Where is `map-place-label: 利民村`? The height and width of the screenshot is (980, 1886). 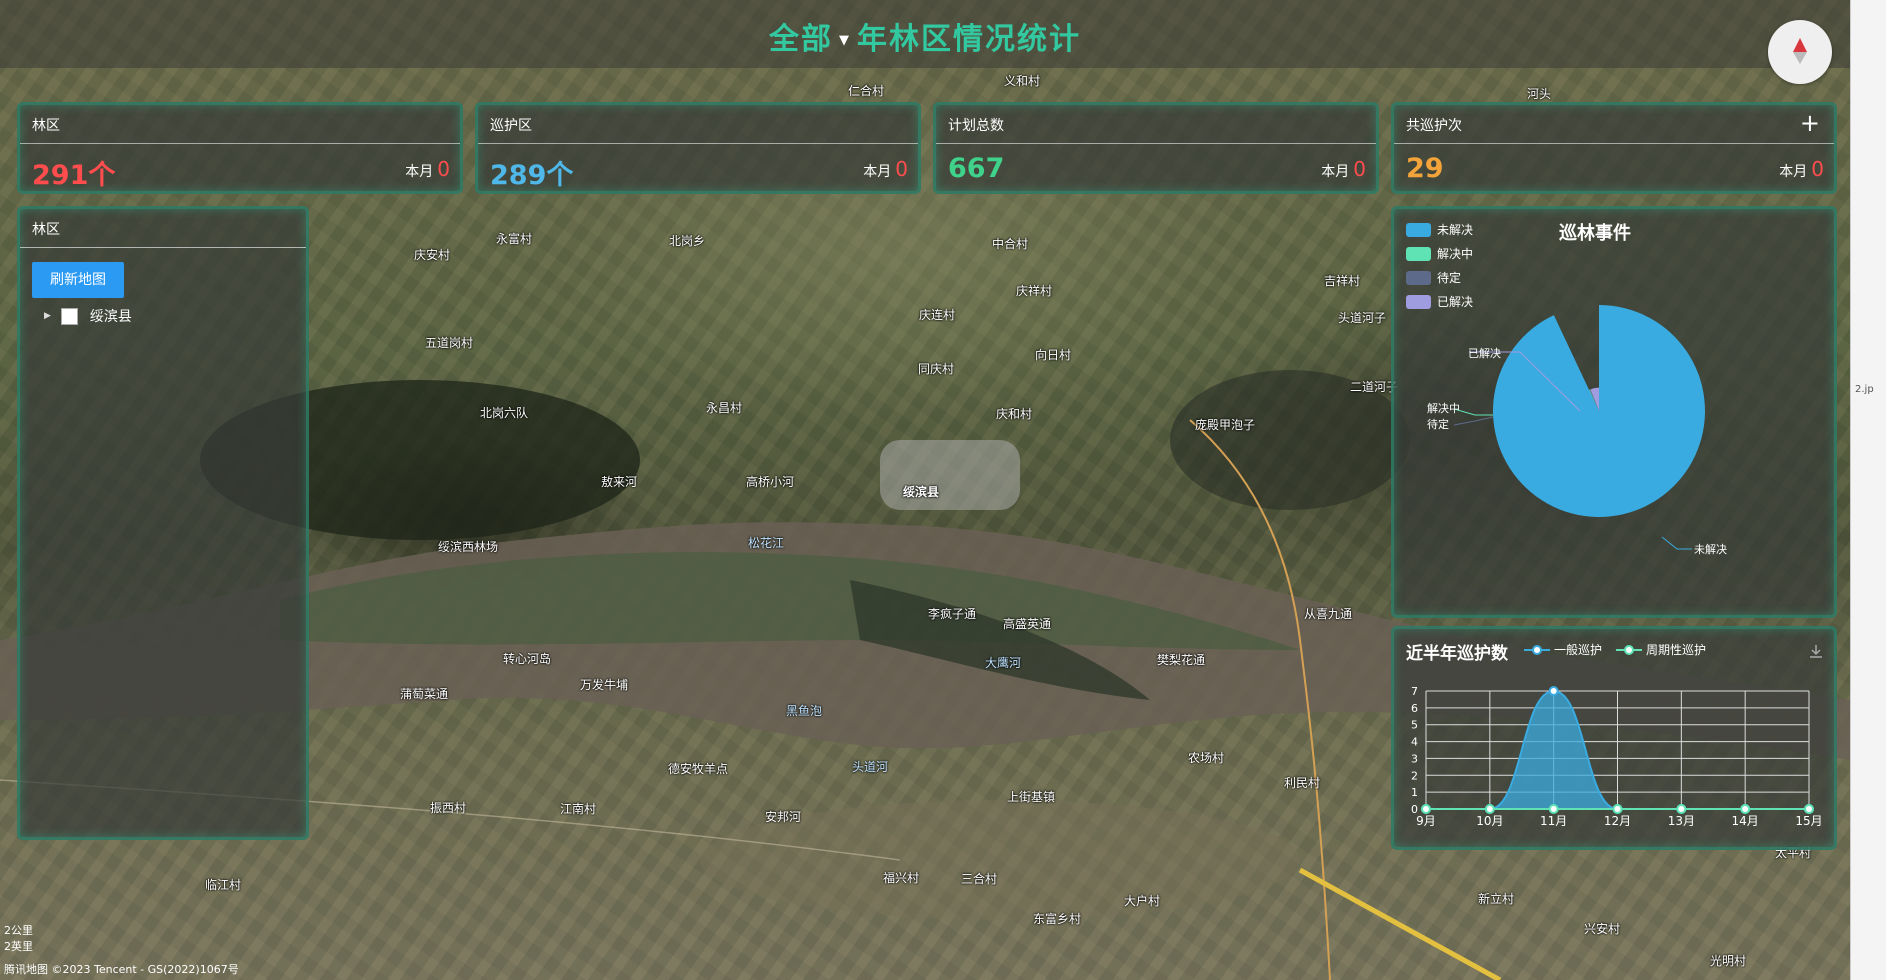
map-place-label: 利民村 is located at coordinates (1302, 783).